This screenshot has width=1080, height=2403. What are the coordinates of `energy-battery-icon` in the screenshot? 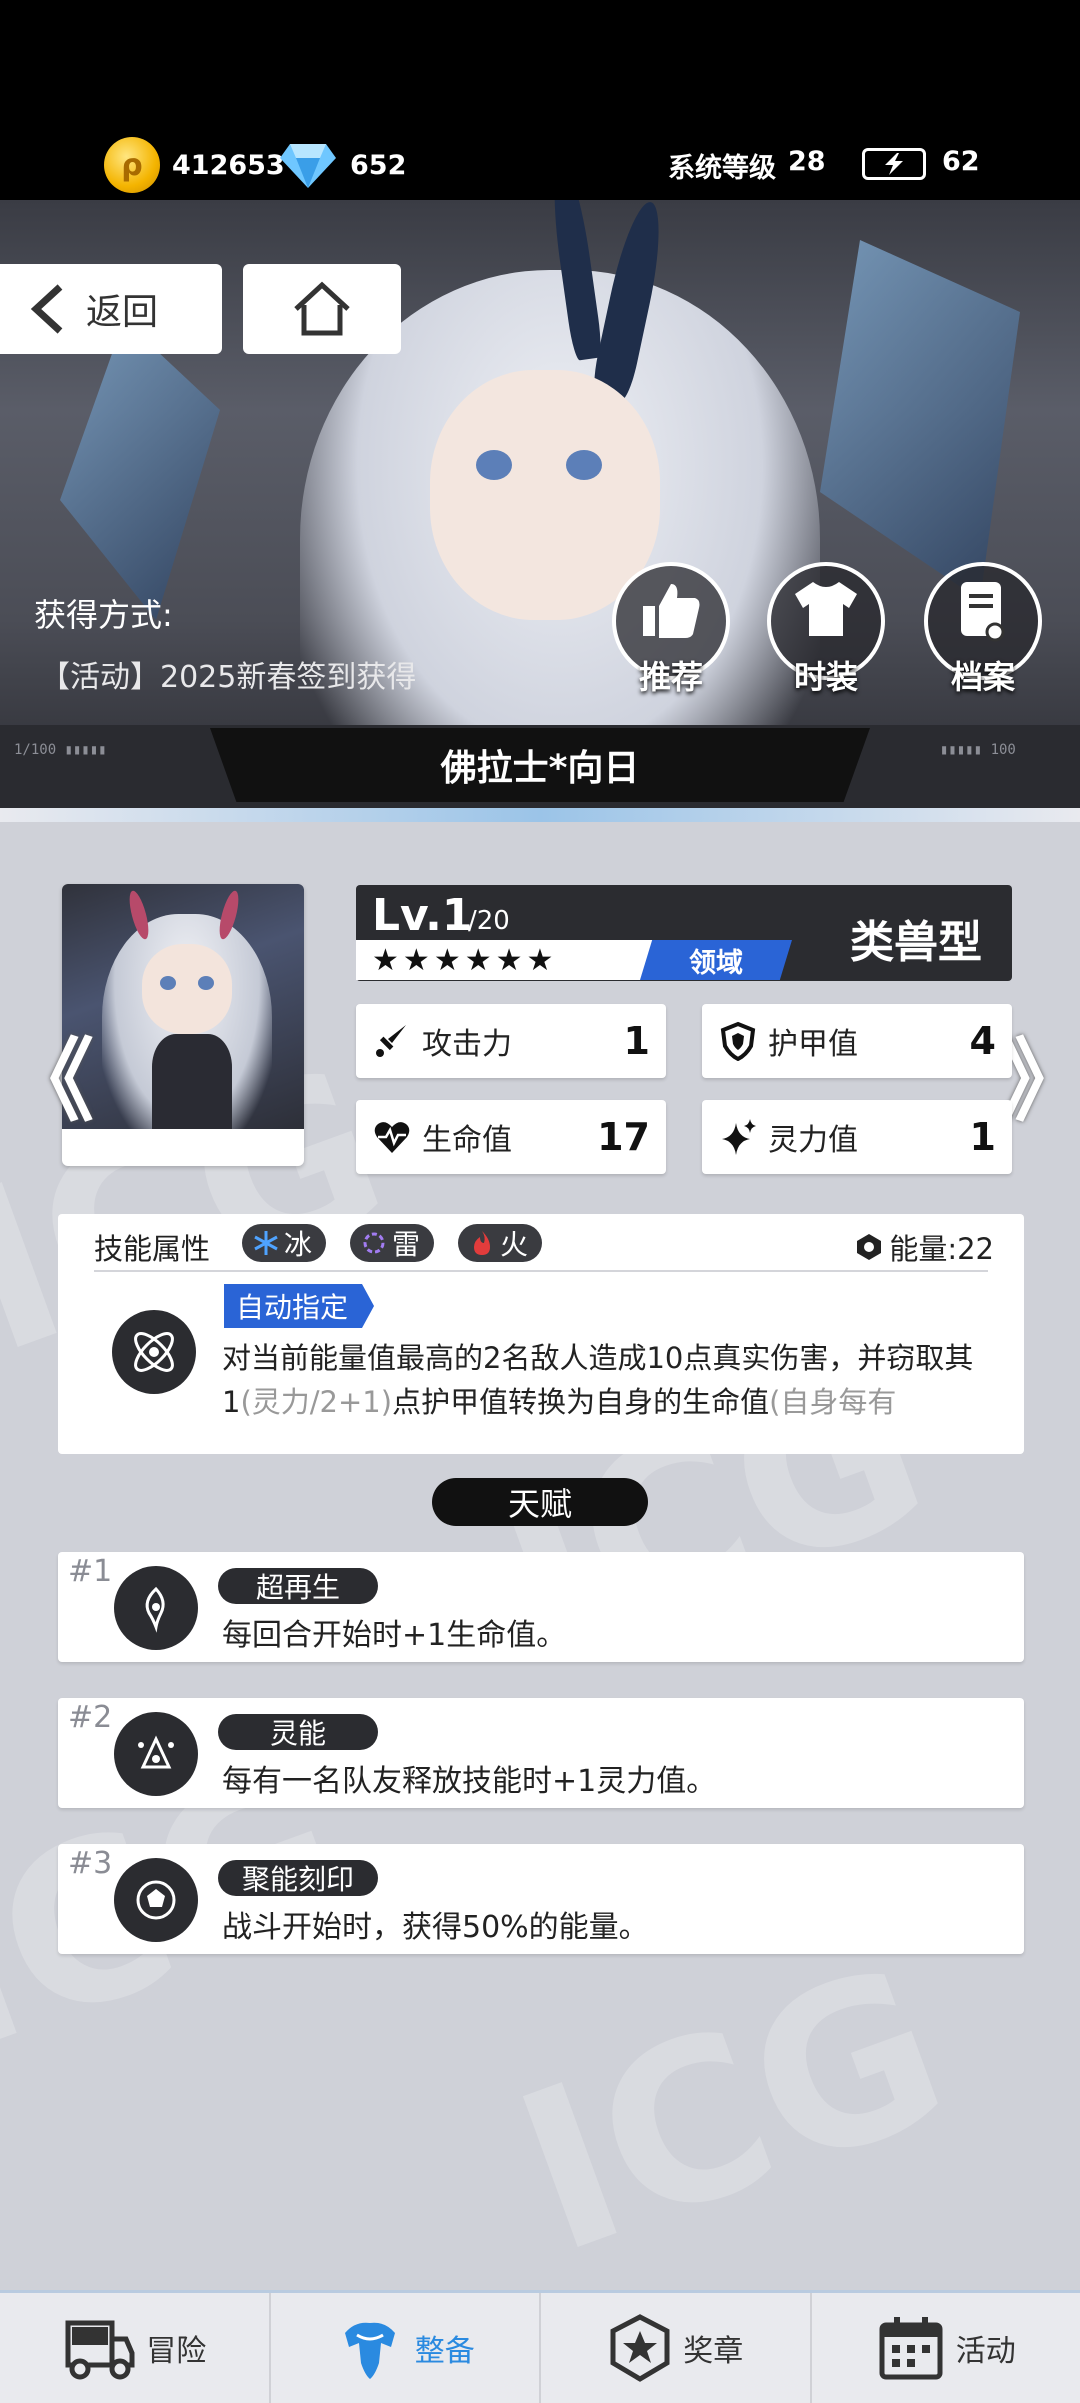 It's located at (894, 164).